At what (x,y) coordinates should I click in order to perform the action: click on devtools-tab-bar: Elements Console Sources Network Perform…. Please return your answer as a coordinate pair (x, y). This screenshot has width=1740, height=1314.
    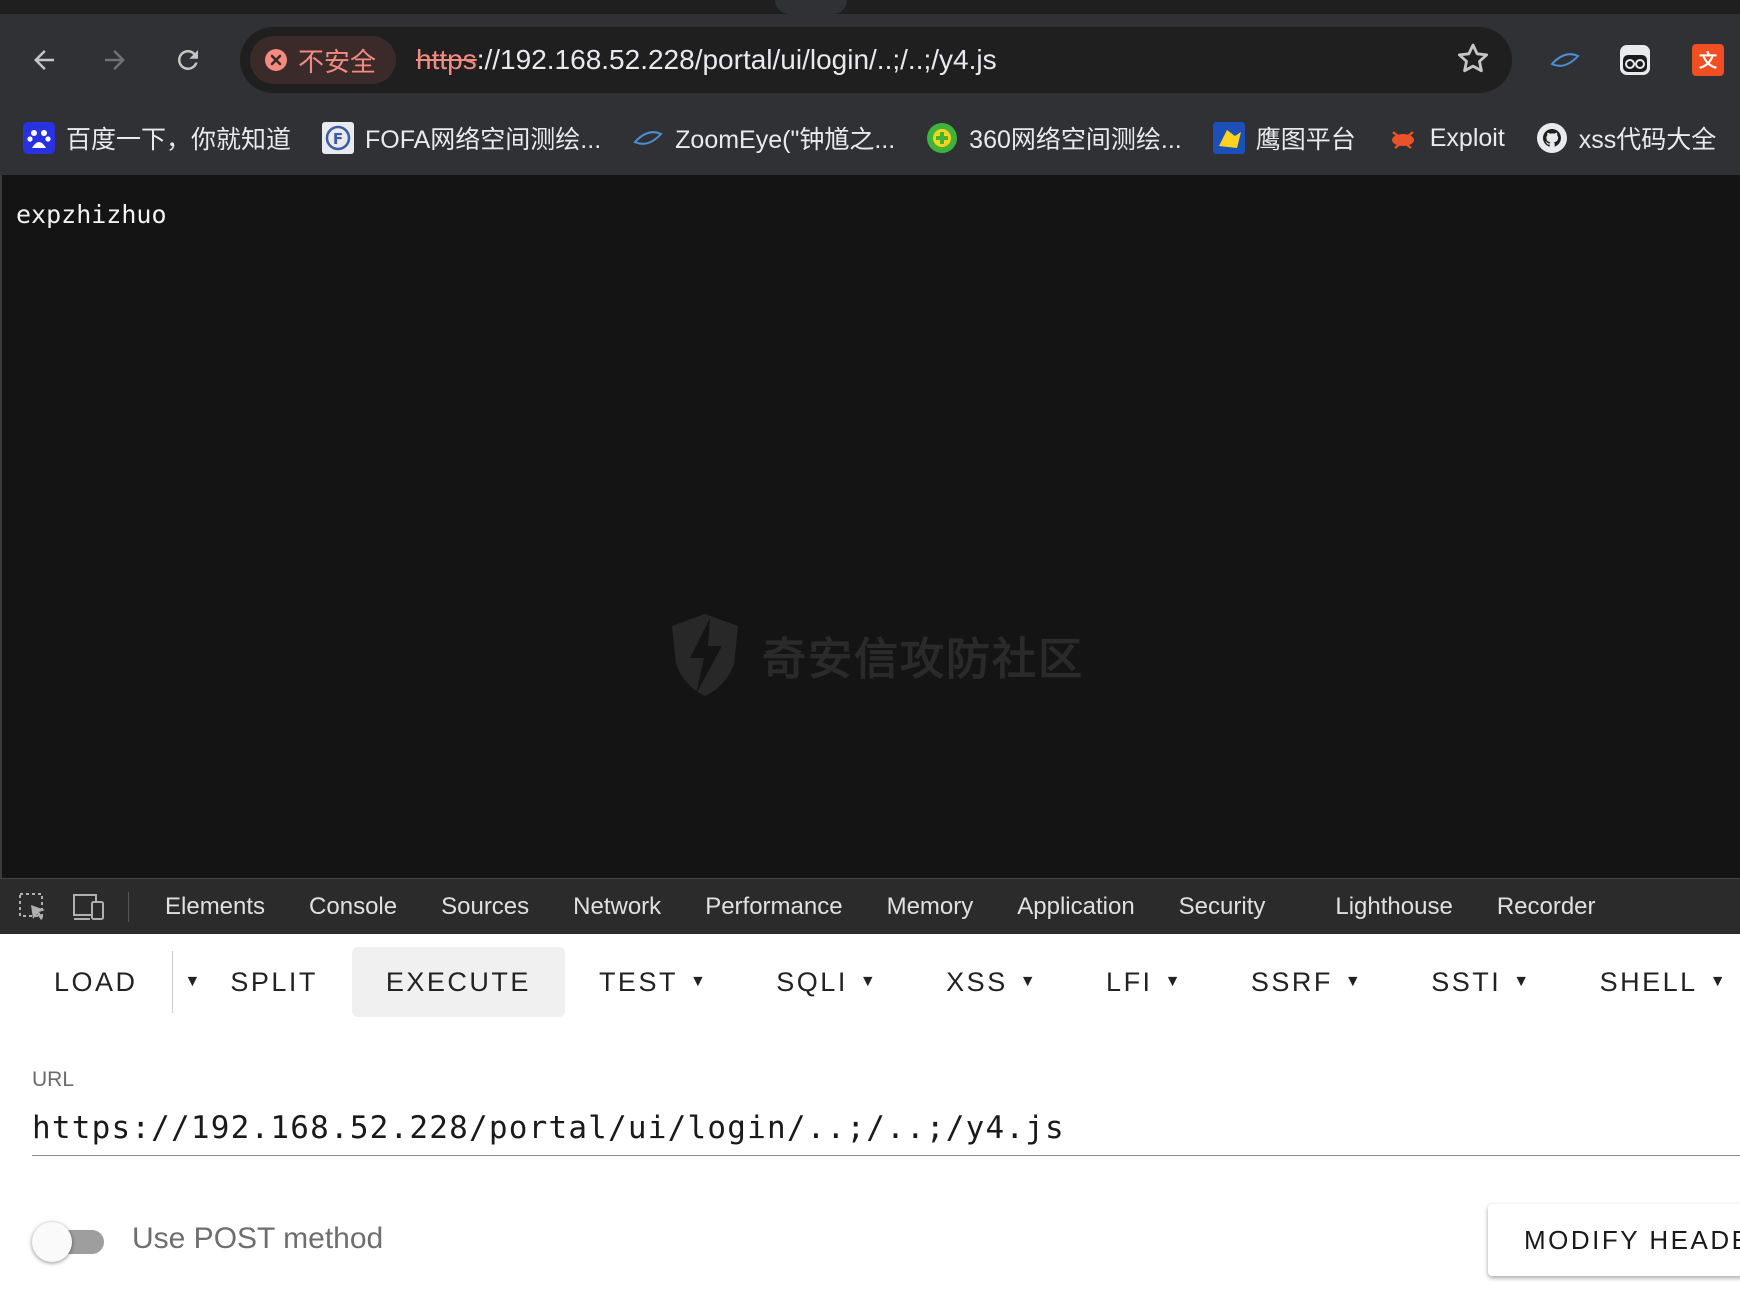
    Looking at the image, I should click on (870, 906).